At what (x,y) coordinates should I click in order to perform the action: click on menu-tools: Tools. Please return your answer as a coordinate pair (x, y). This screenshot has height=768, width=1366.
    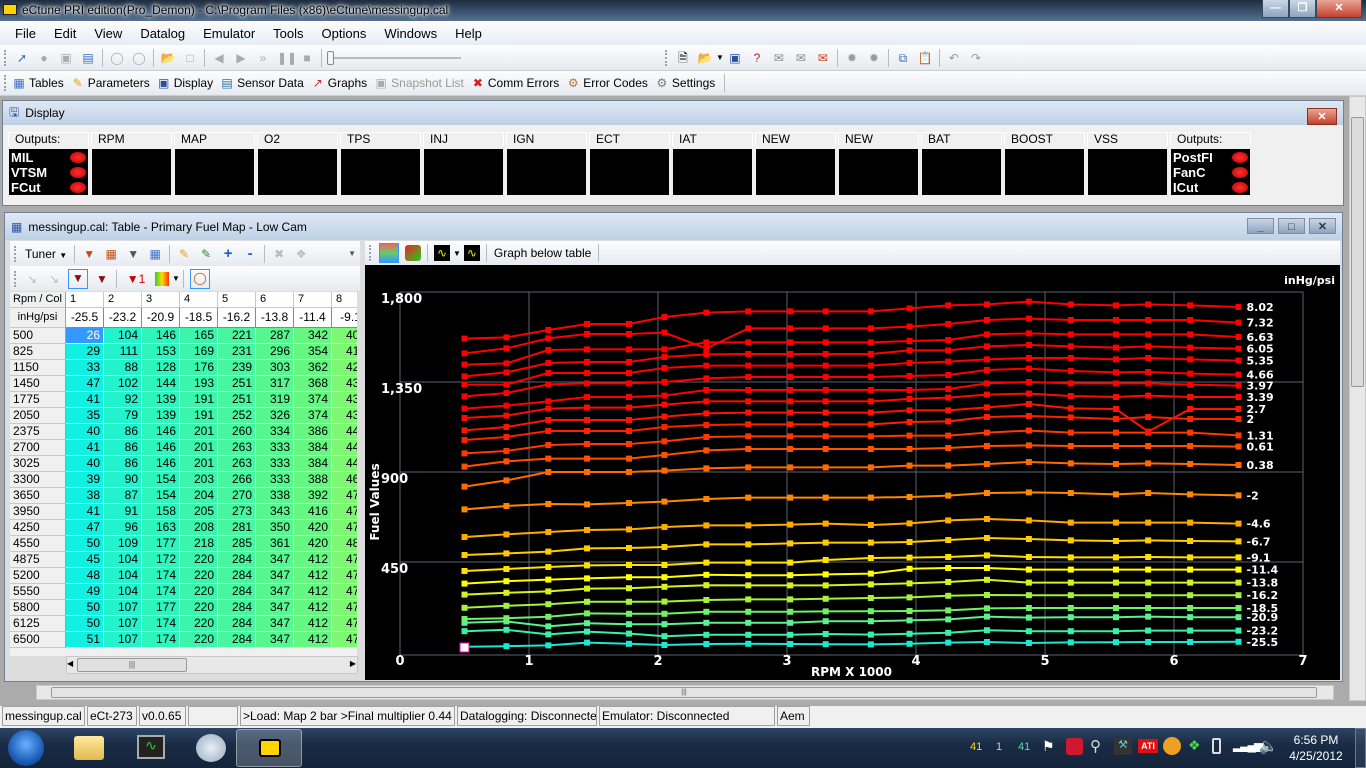
    Looking at the image, I should click on (288, 33).